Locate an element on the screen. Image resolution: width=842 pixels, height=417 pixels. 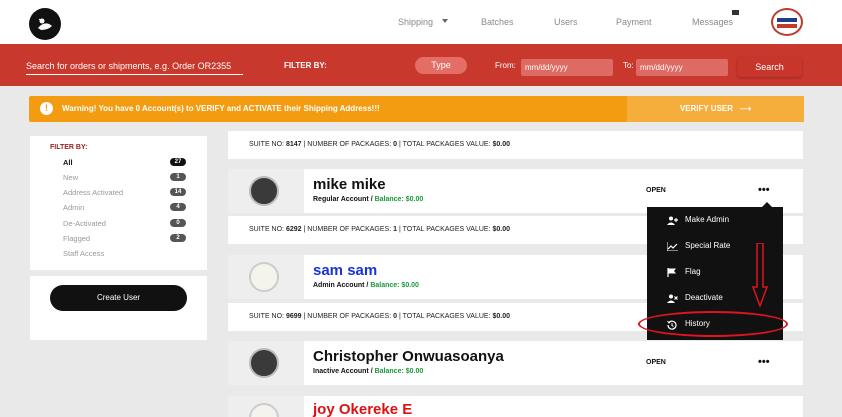
warning-icon: ! is located at coordinates (46, 108).